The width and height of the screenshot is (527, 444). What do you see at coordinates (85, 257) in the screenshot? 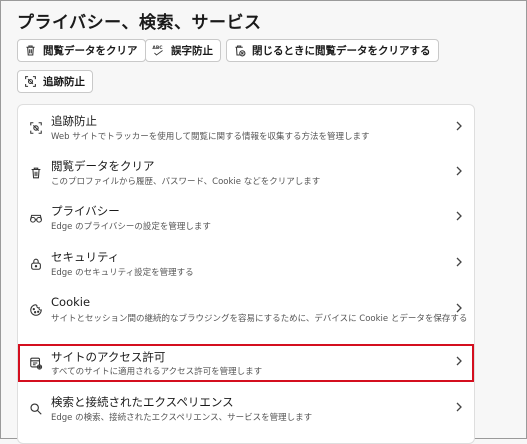
I see `setting-title: セキュリティ` at bounding box center [85, 257].